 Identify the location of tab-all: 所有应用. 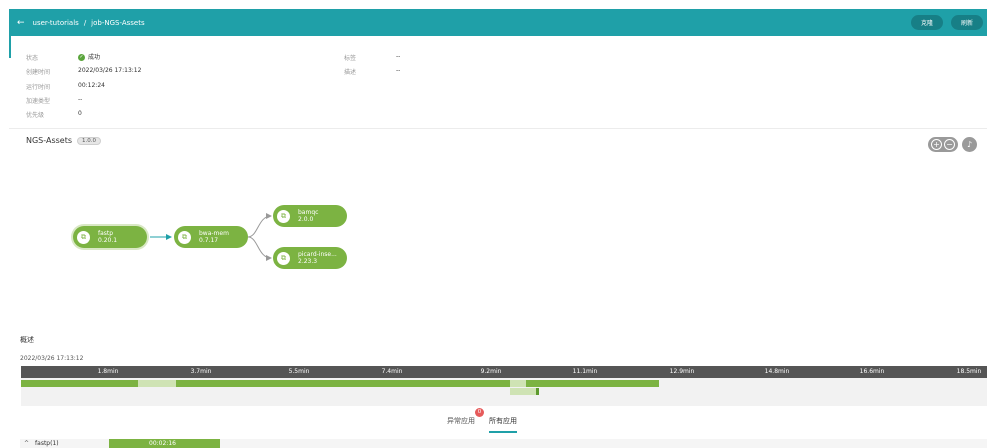
(503, 424).